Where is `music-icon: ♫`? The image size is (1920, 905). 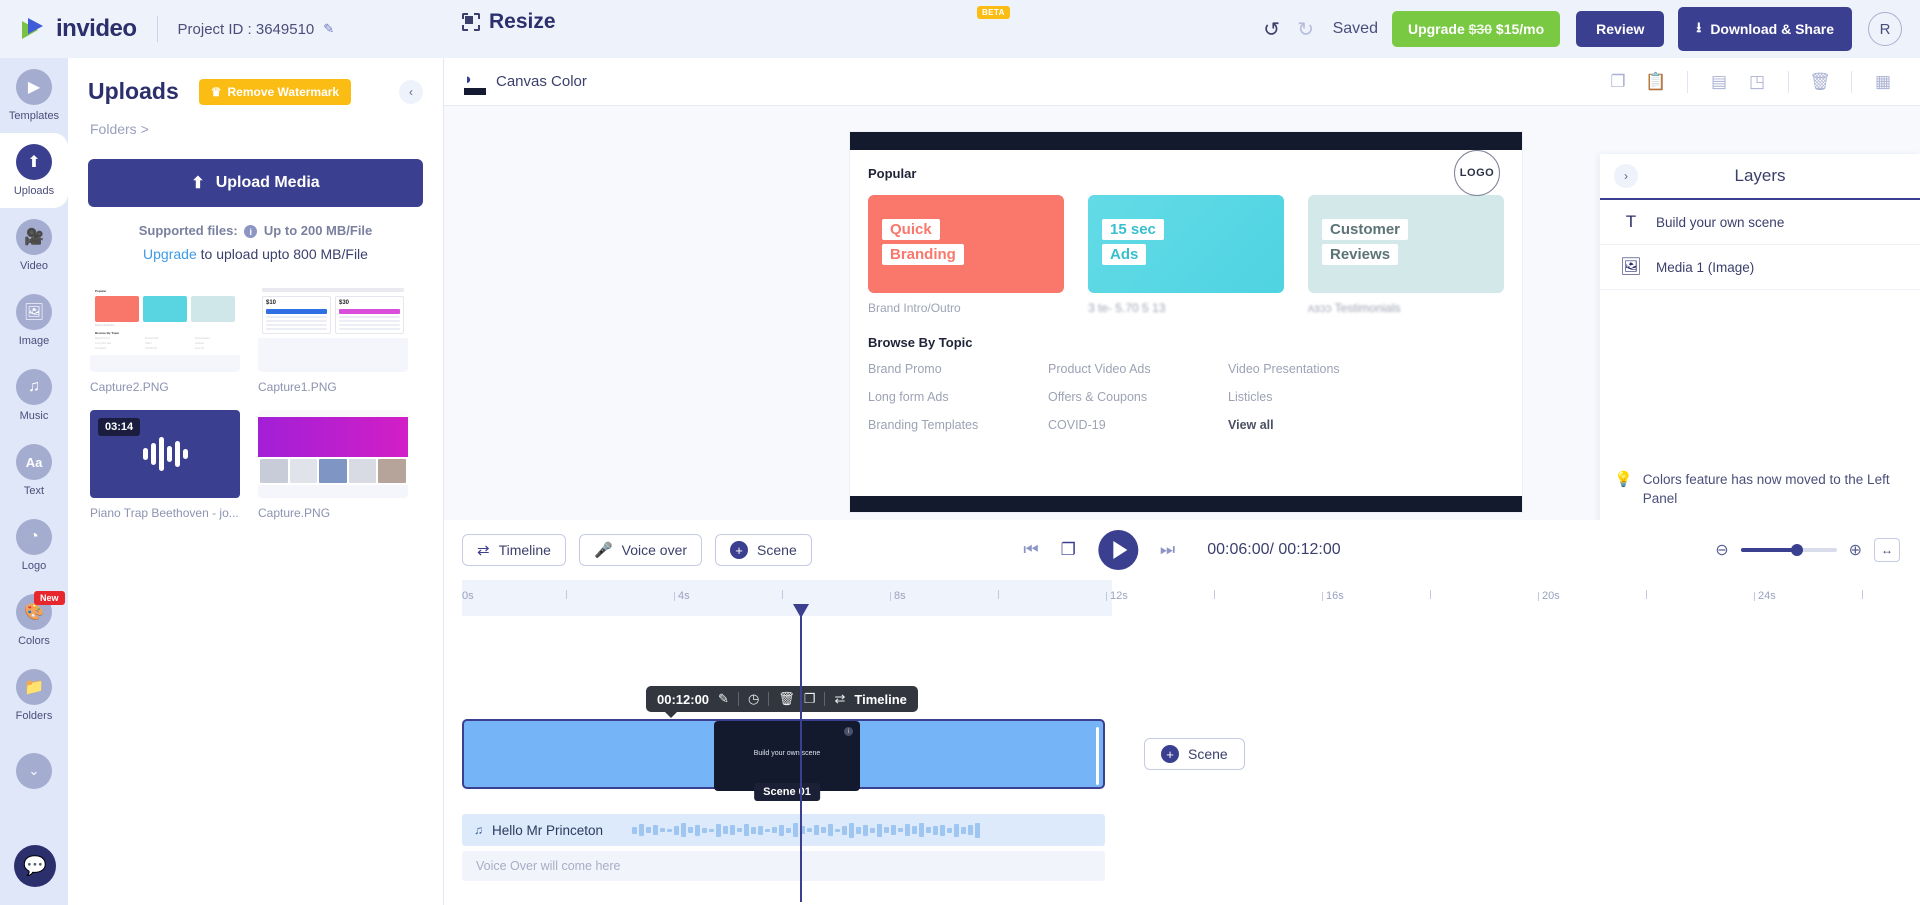 music-icon: ♫ is located at coordinates (34, 387).